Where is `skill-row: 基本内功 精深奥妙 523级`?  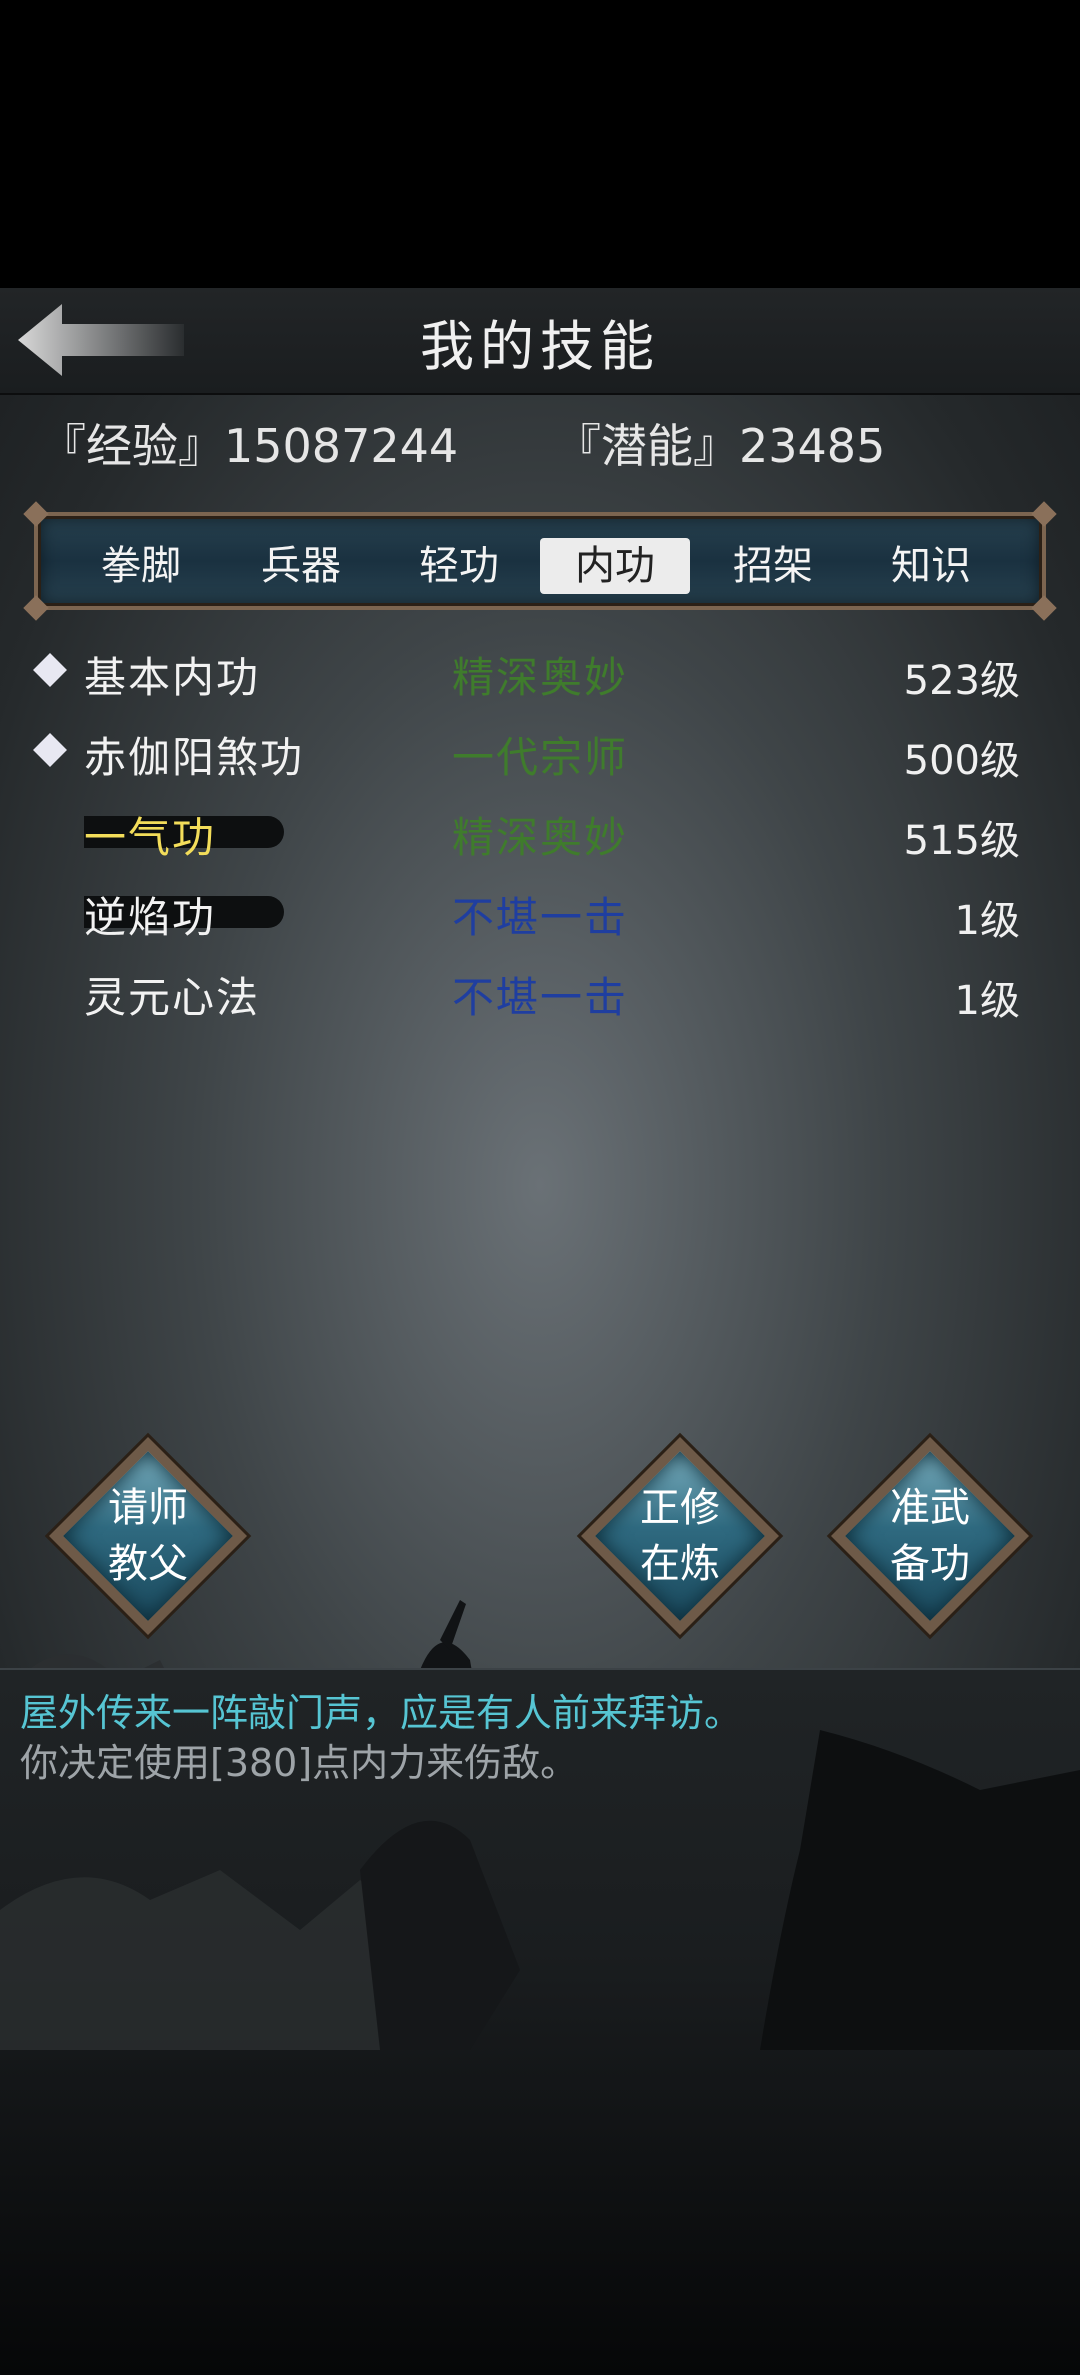 skill-row: 基本内功 精深奥妙 523级 is located at coordinates (540, 672).